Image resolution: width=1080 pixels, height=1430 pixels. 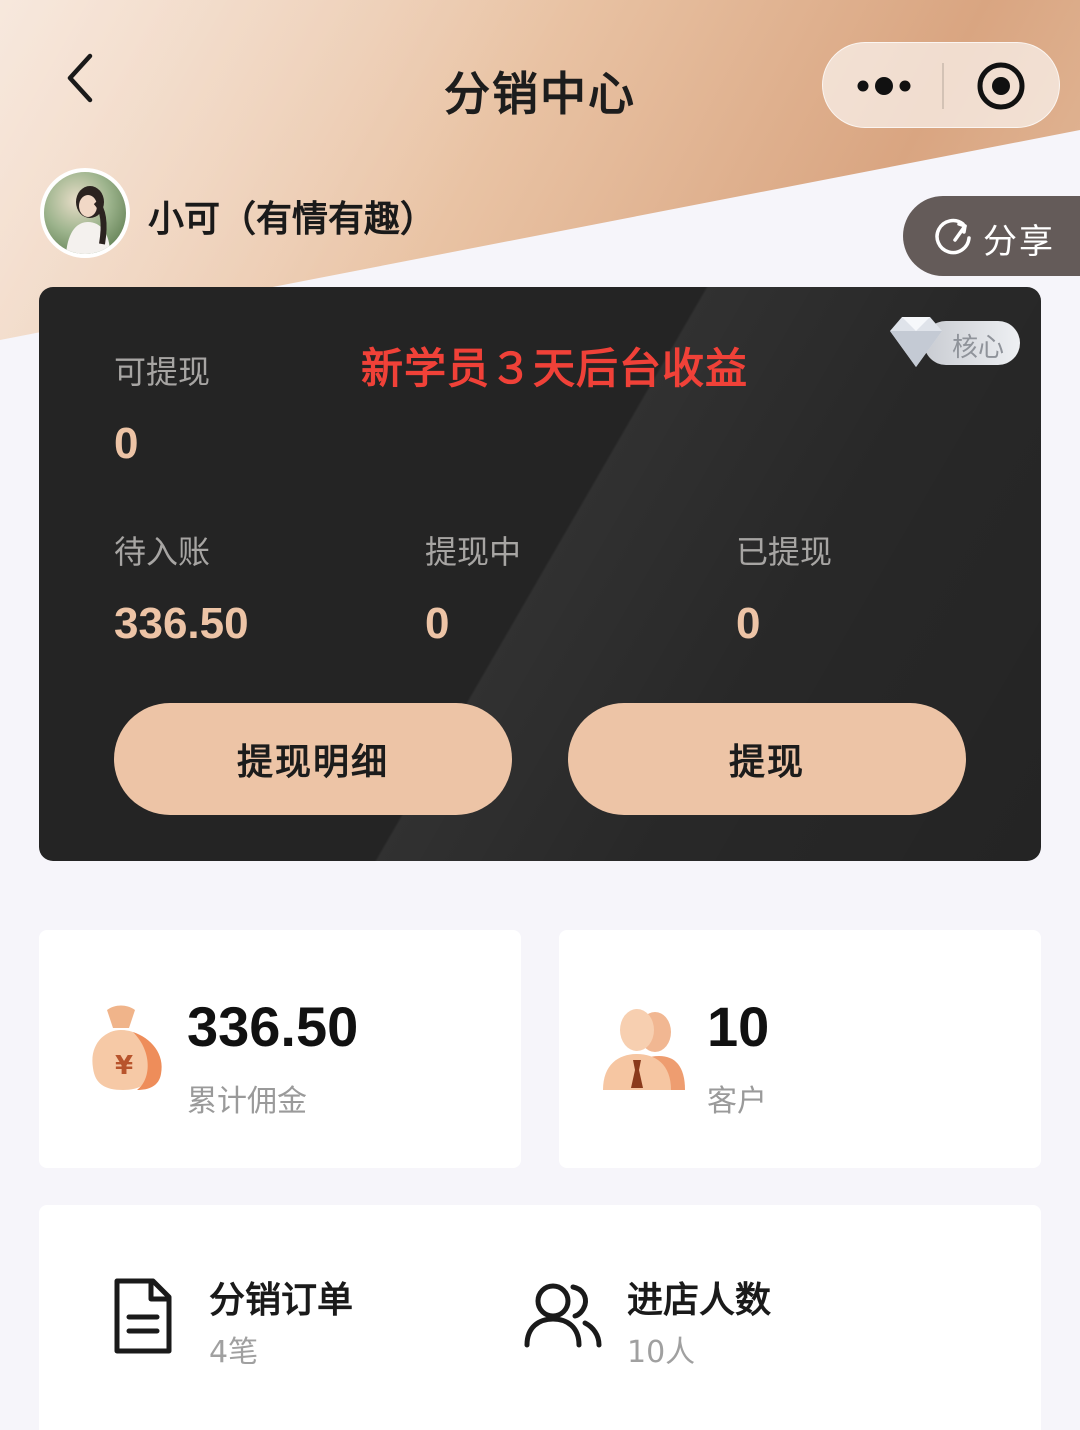 What do you see at coordinates (126, 443) in the screenshot?
I see `withdrawable-value: 0` at bounding box center [126, 443].